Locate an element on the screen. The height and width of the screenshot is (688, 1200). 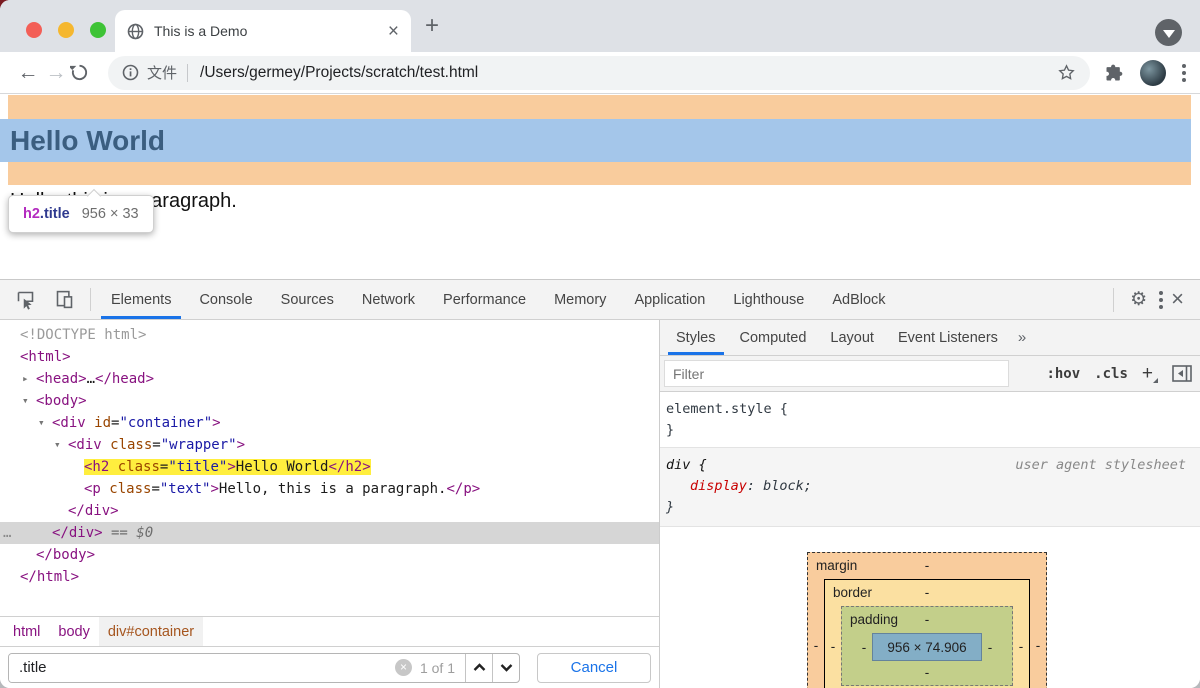
elements-search-bar: × 1 of 1 Cancel is located at coordinates (329, 667).